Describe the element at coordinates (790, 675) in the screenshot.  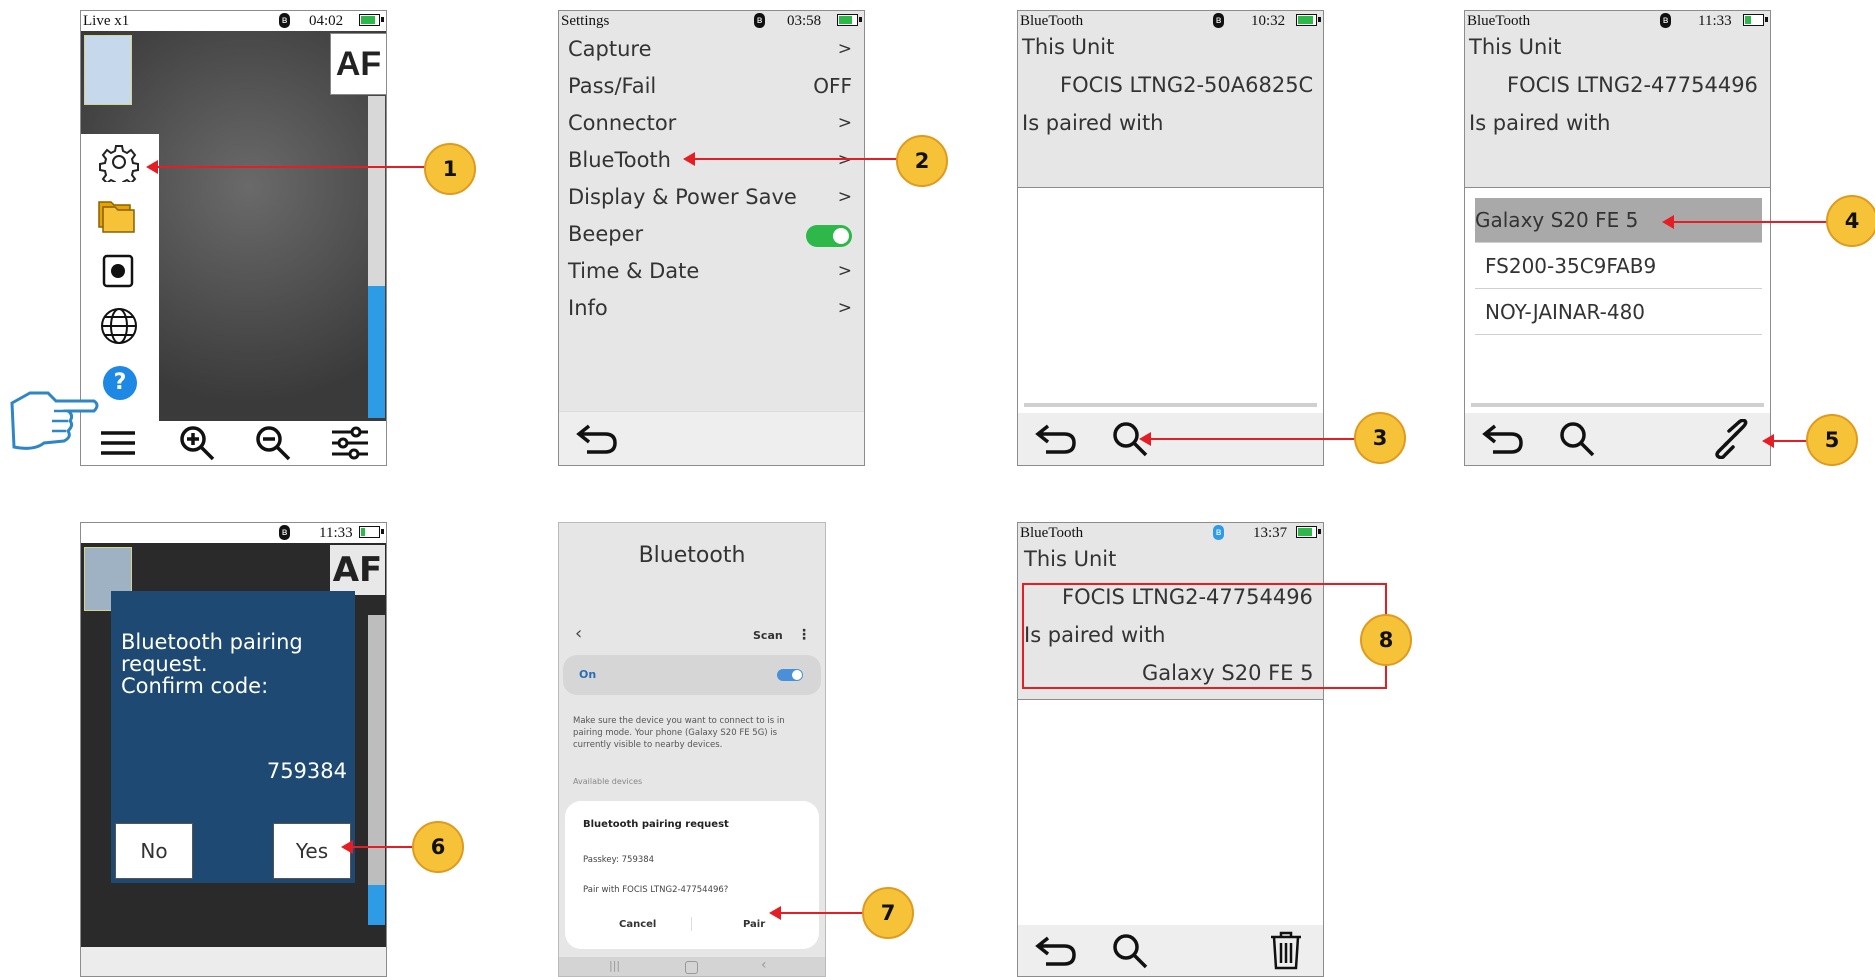
I see `bluetooth-toggle` at that location.